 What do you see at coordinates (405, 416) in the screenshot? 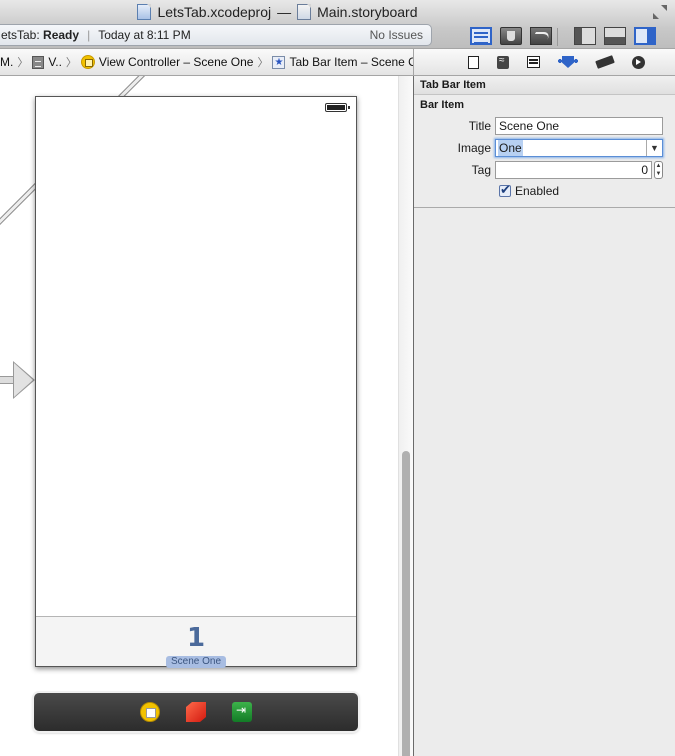
I see `vertical-scrollbar` at bounding box center [405, 416].